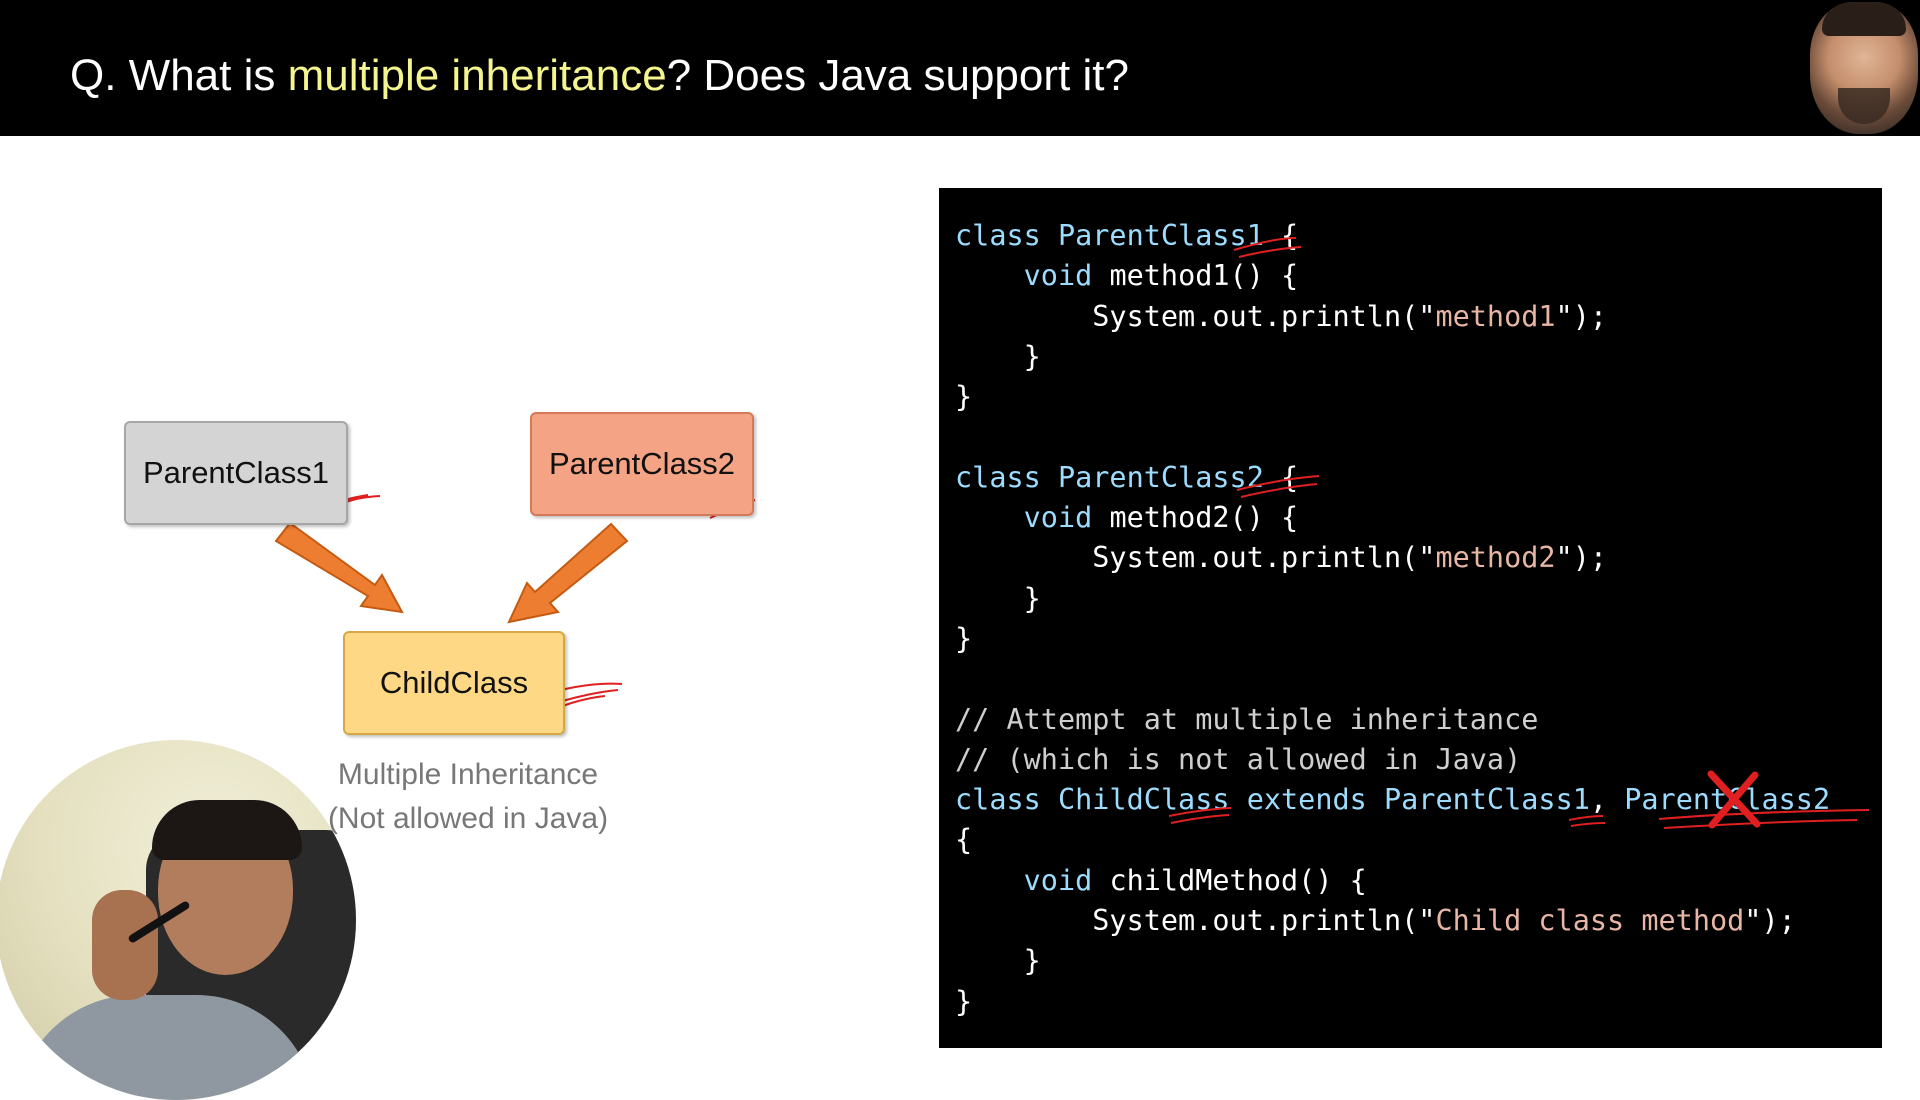  I want to click on diagram-caption-line2: (Not allowed in Java), so click(468, 818).